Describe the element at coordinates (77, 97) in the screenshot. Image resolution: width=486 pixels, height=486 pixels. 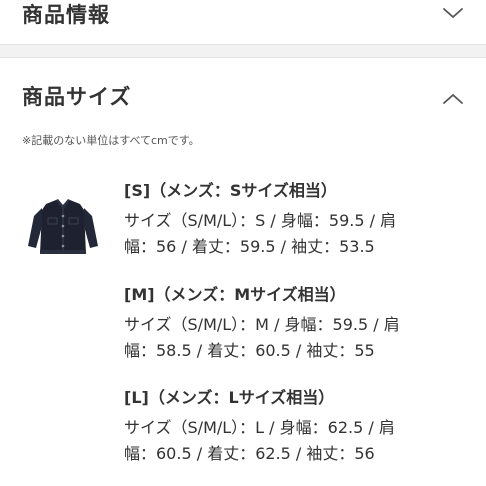
I see `section-title-product-size: 商品サイズ` at that location.